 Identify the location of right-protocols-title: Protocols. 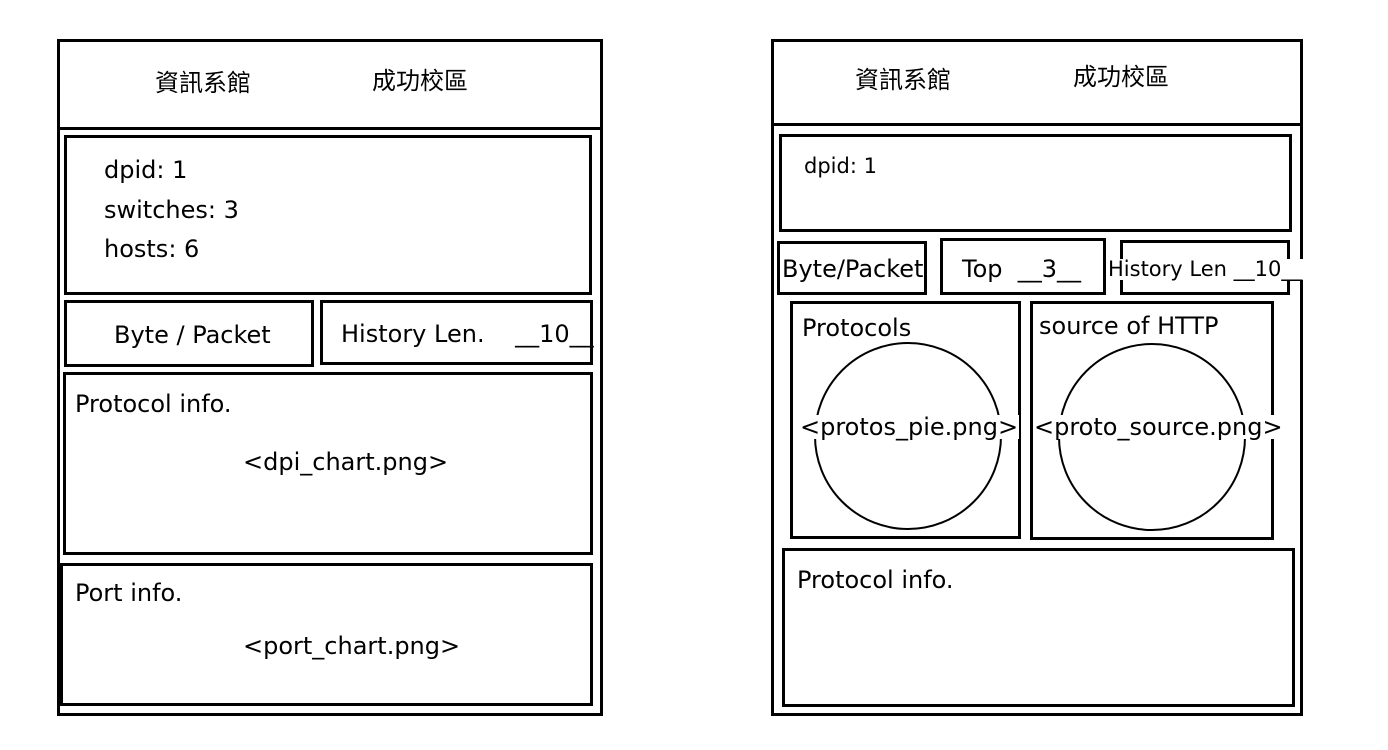
(857, 328).